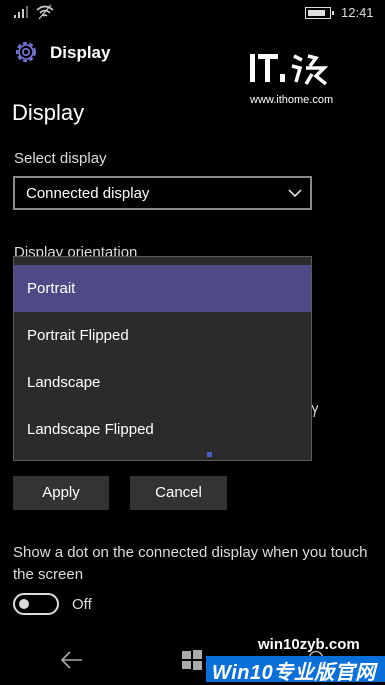 This screenshot has width=385, height=685. What do you see at coordinates (162, 288) in the screenshot?
I see `orientation-option-portrait: Portrait` at bounding box center [162, 288].